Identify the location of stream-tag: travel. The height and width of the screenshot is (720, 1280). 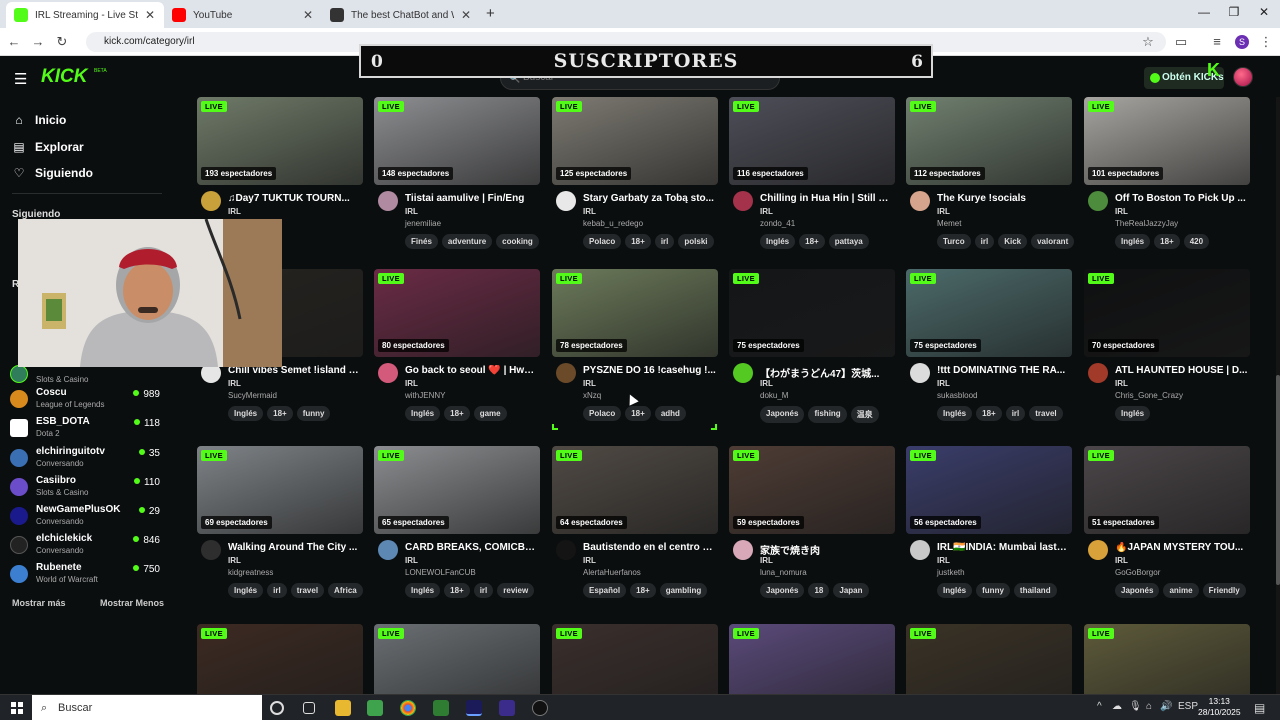
(1046, 413).